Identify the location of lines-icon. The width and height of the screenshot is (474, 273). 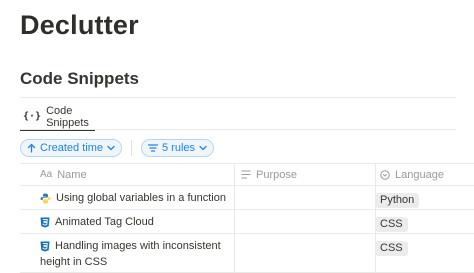
(246, 174).